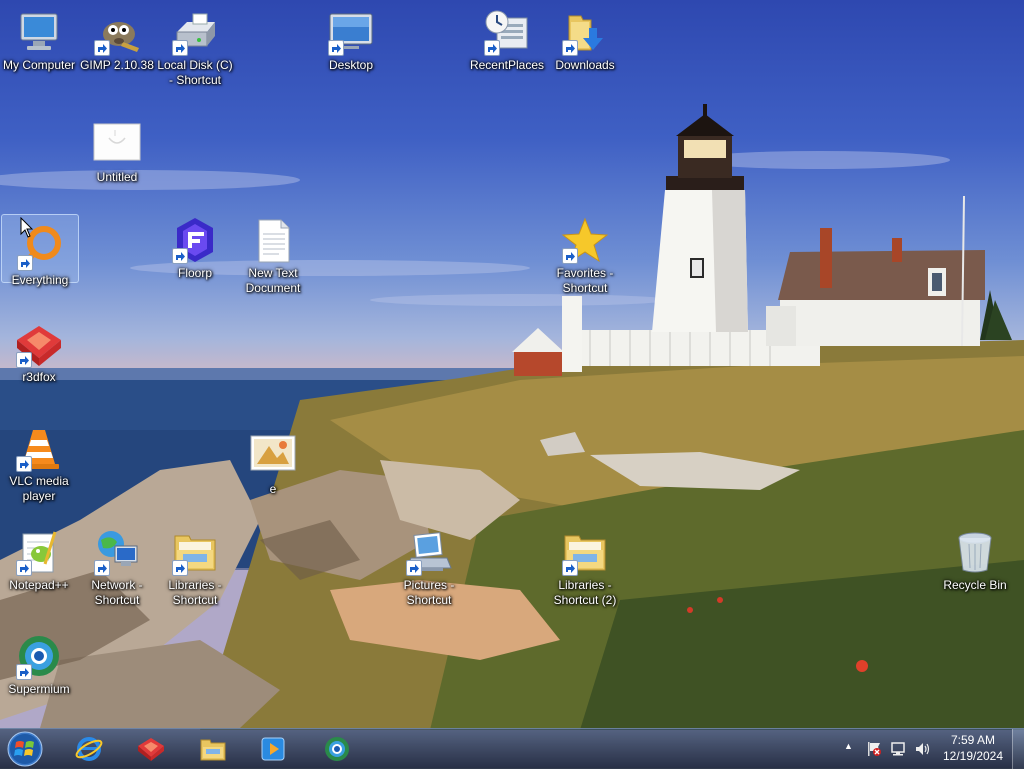 The image size is (1024, 773). I want to click on desktop-icon-pictures: Pictures - Shortcut, so click(429, 564).